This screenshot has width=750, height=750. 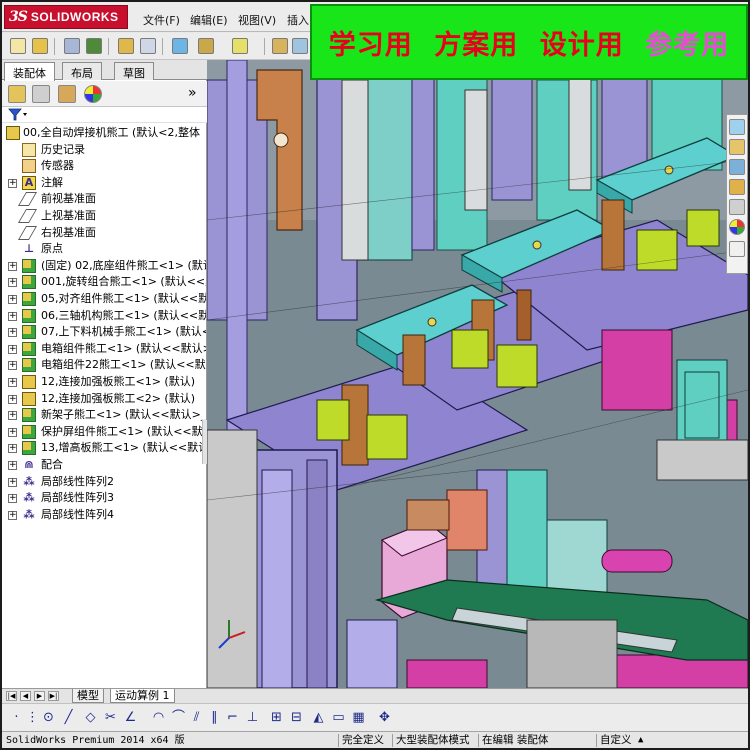 What do you see at coordinates (88, 696) in the screenshot?
I see `tab-model: 模型` at bounding box center [88, 696].